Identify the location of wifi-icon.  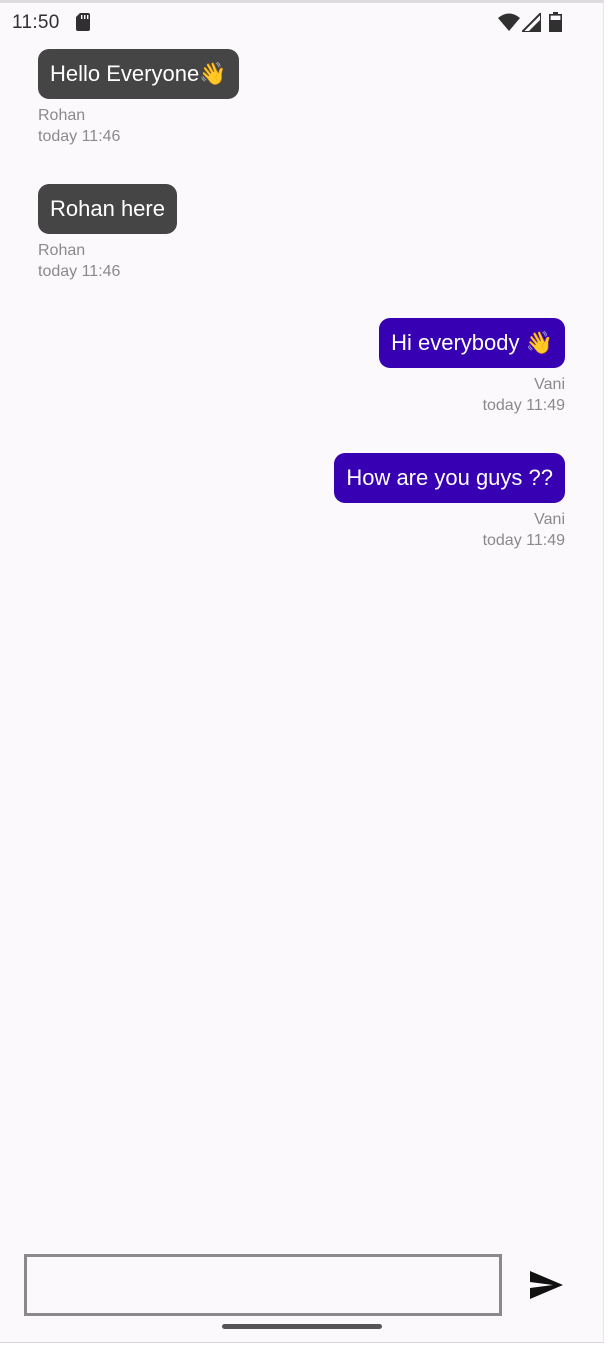
(509, 22).